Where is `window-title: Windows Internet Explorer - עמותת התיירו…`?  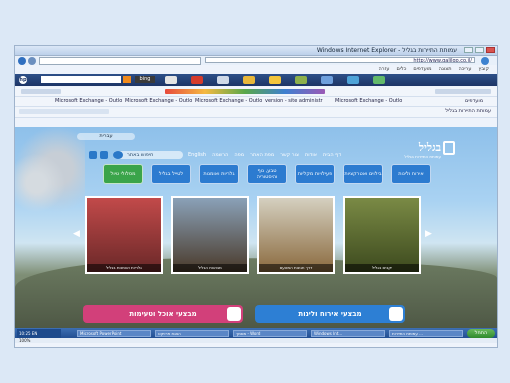
window-title: Windows Internet Explorer - עמותת התיירו… is located at coordinates (386, 50).